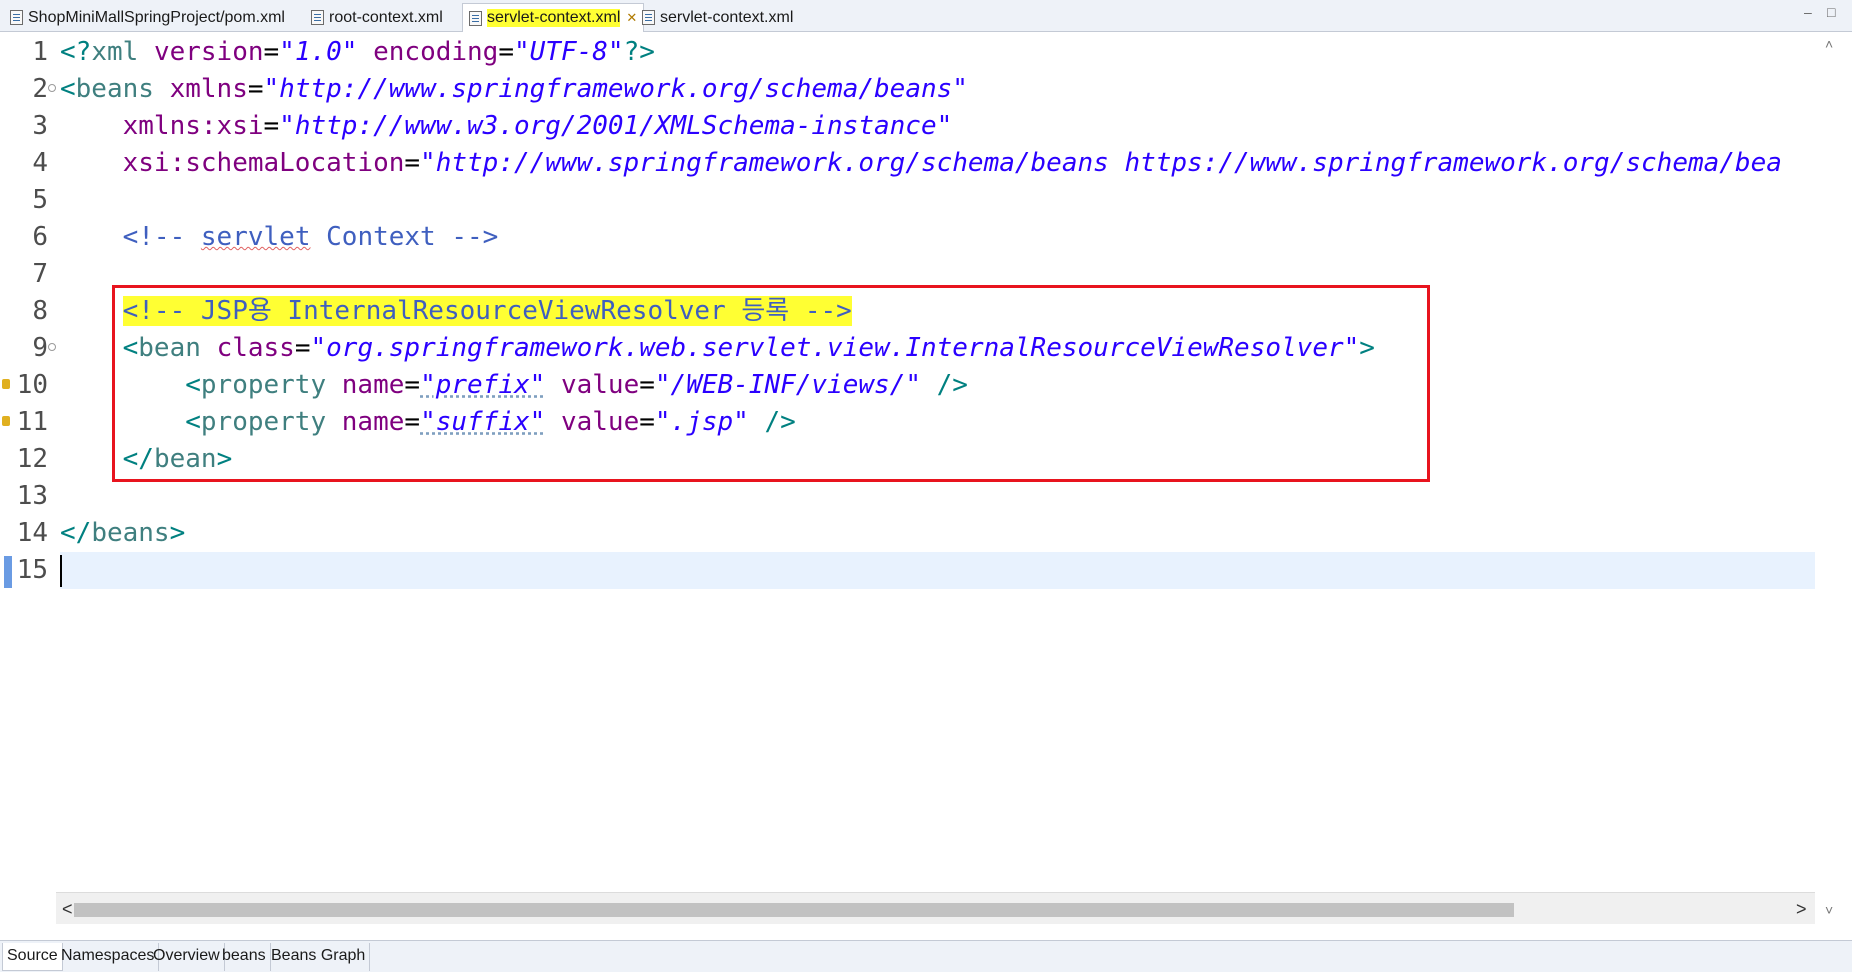  What do you see at coordinates (255, 237) in the screenshot?
I see `xml-token: servlet` at bounding box center [255, 237].